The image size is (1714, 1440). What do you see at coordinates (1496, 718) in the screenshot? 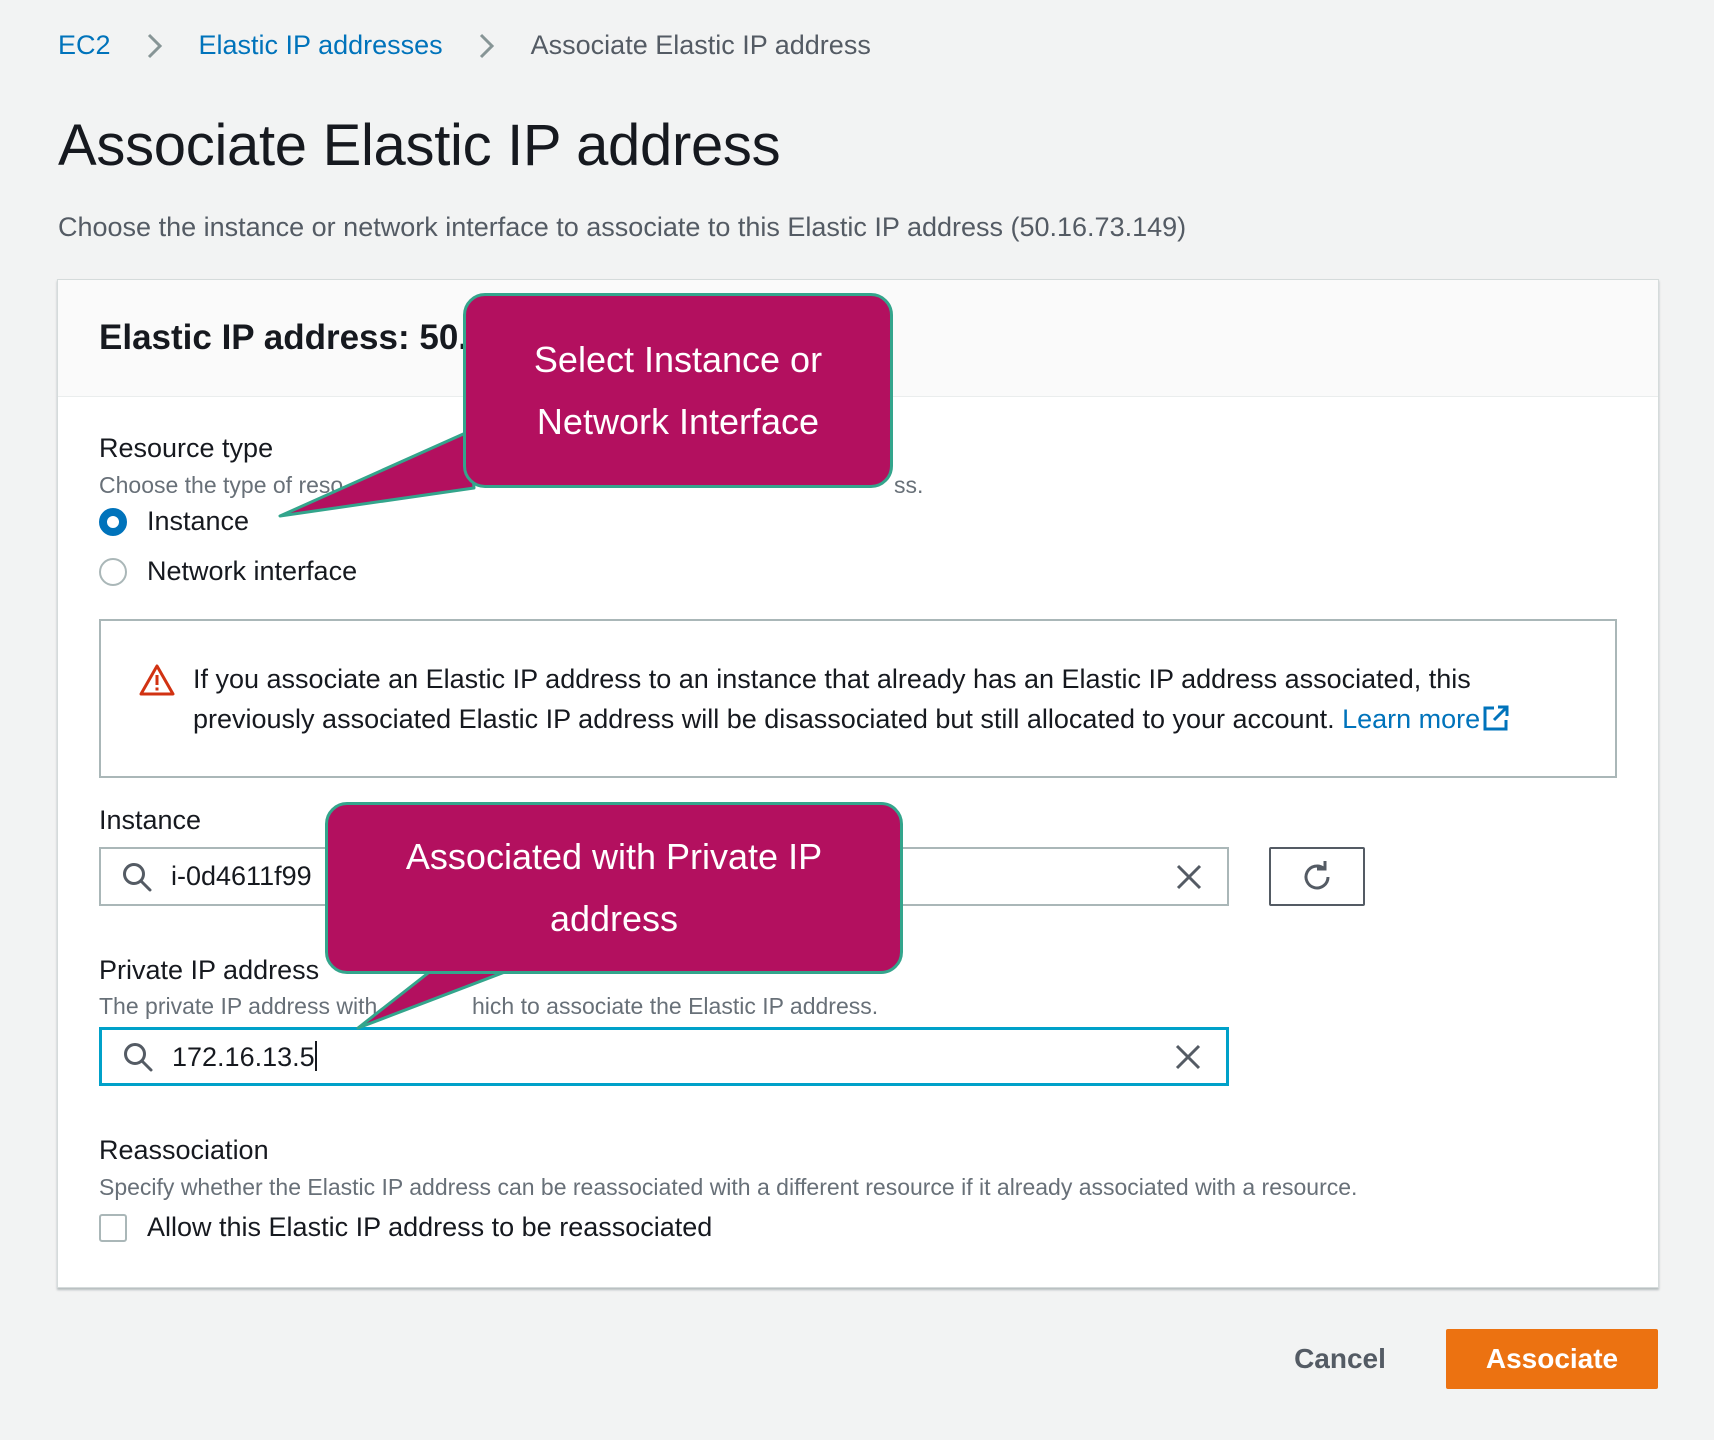
I see `external-link-icon` at bounding box center [1496, 718].